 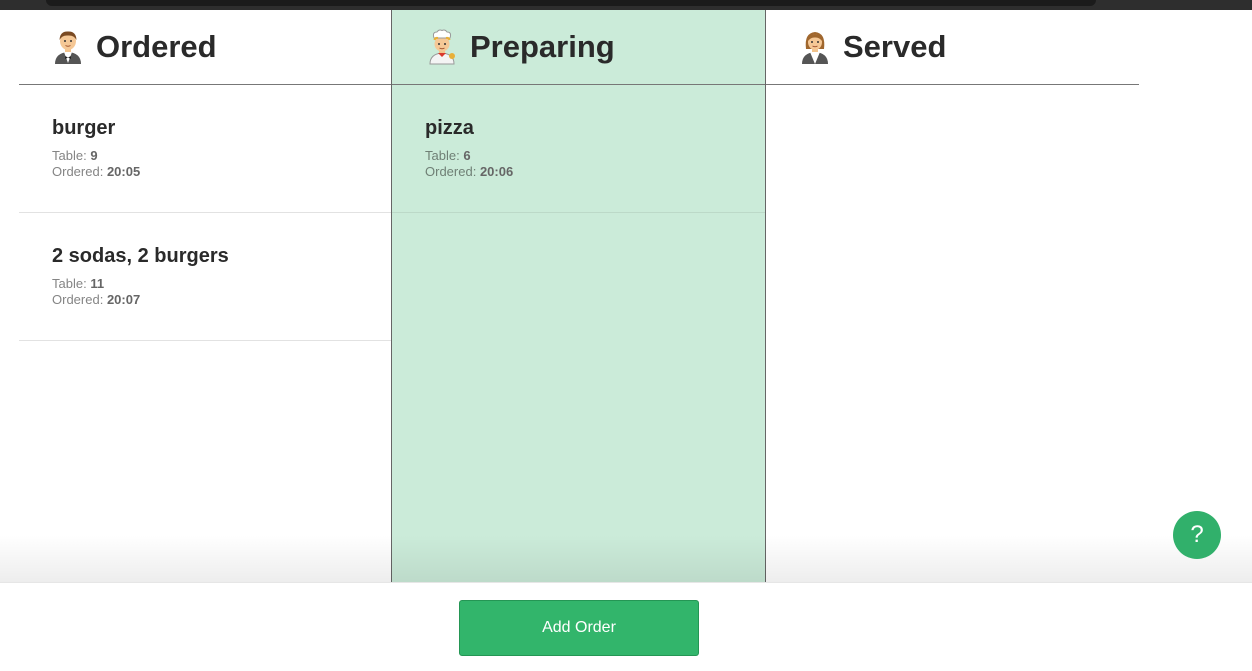 What do you see at coordinates (94, 155) in the screenshot?
I see `table-number: 9` at bounding box center [94, 155].